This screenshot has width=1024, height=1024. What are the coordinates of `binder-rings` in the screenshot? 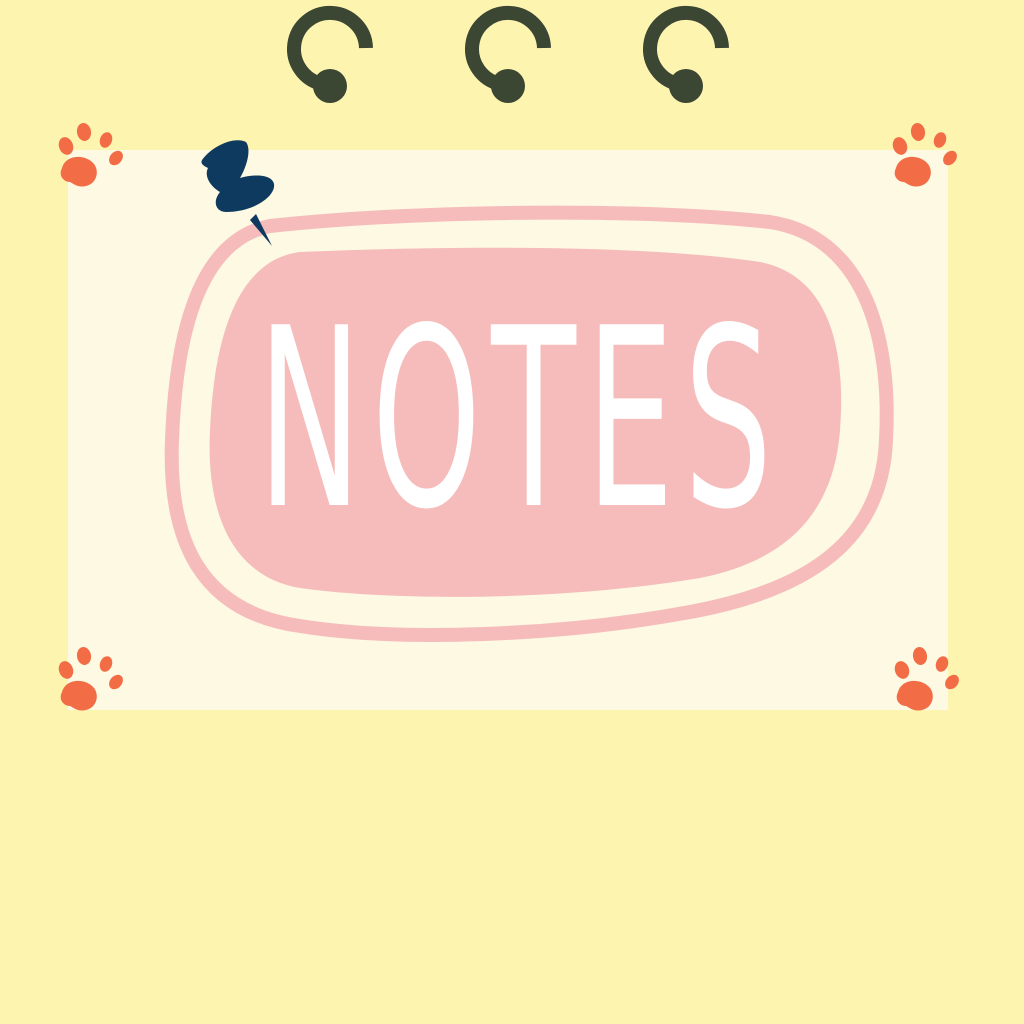 It's located at (508, 54).